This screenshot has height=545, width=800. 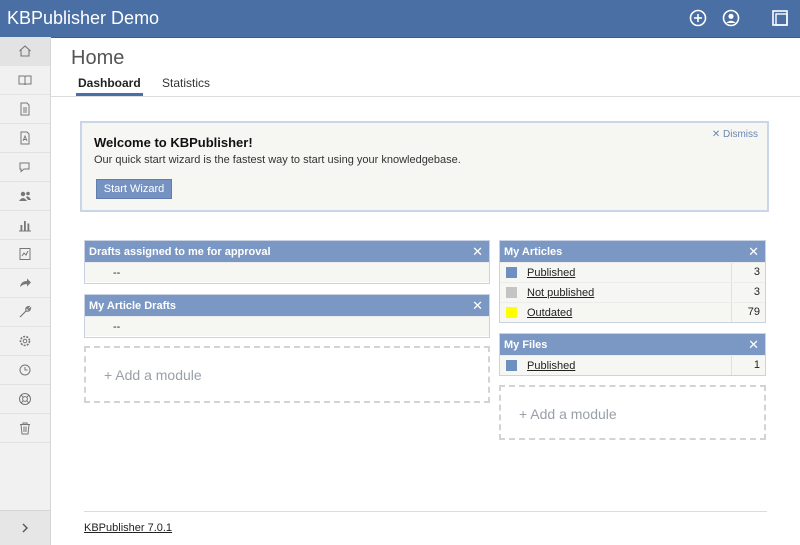 I want to click on chevron-right-icon, so click(x=25, y=528).